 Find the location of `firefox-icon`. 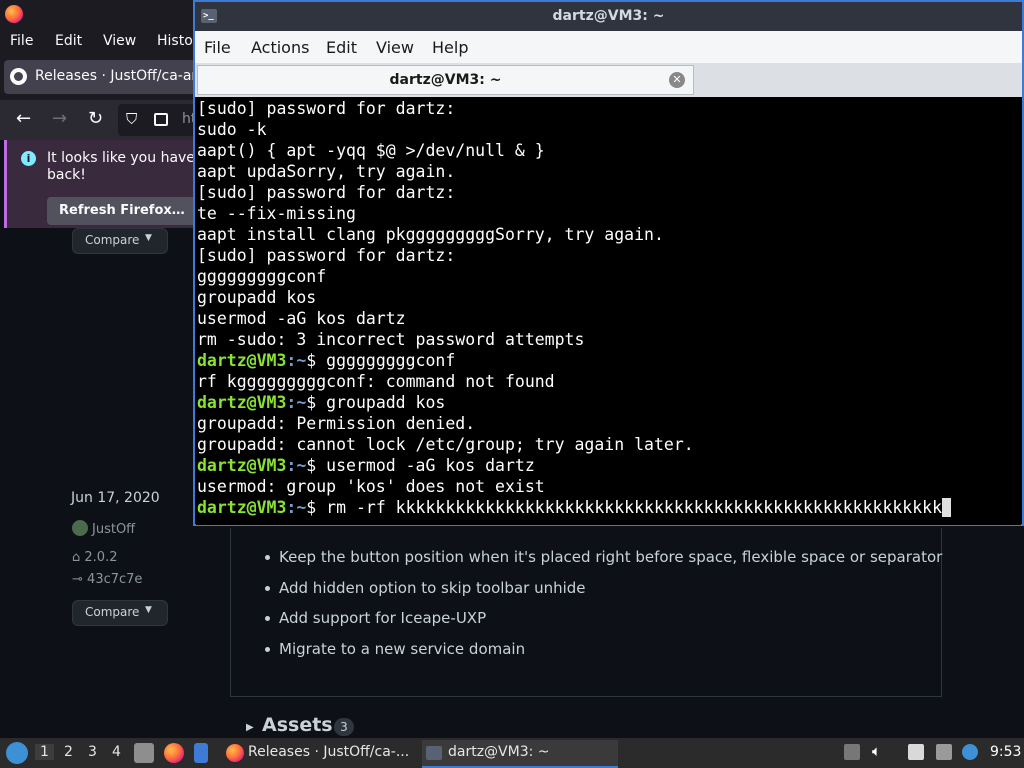

firefox-icon is located at coordinates (235, 753).